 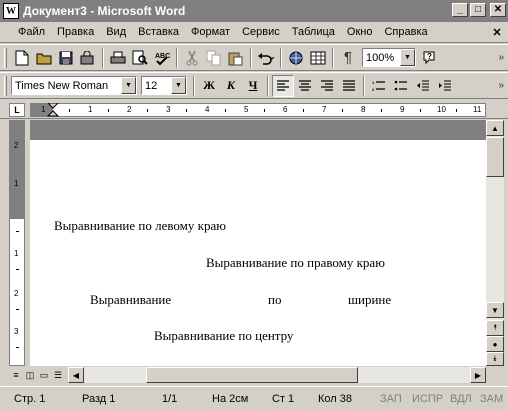 What do you see at coordinates (427, 399) in the screenshot?
I see `status-track: ИСПР` at bounding box center [427, 399].